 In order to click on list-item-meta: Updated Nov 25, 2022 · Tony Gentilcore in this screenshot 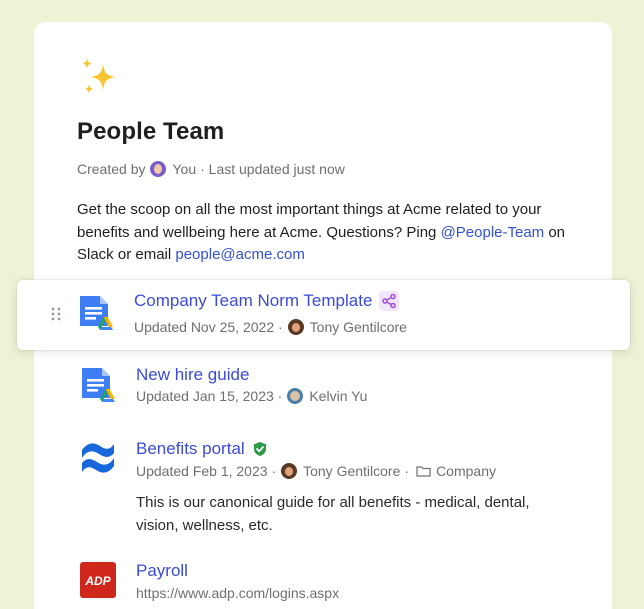, I will do `click(270, 327)`.